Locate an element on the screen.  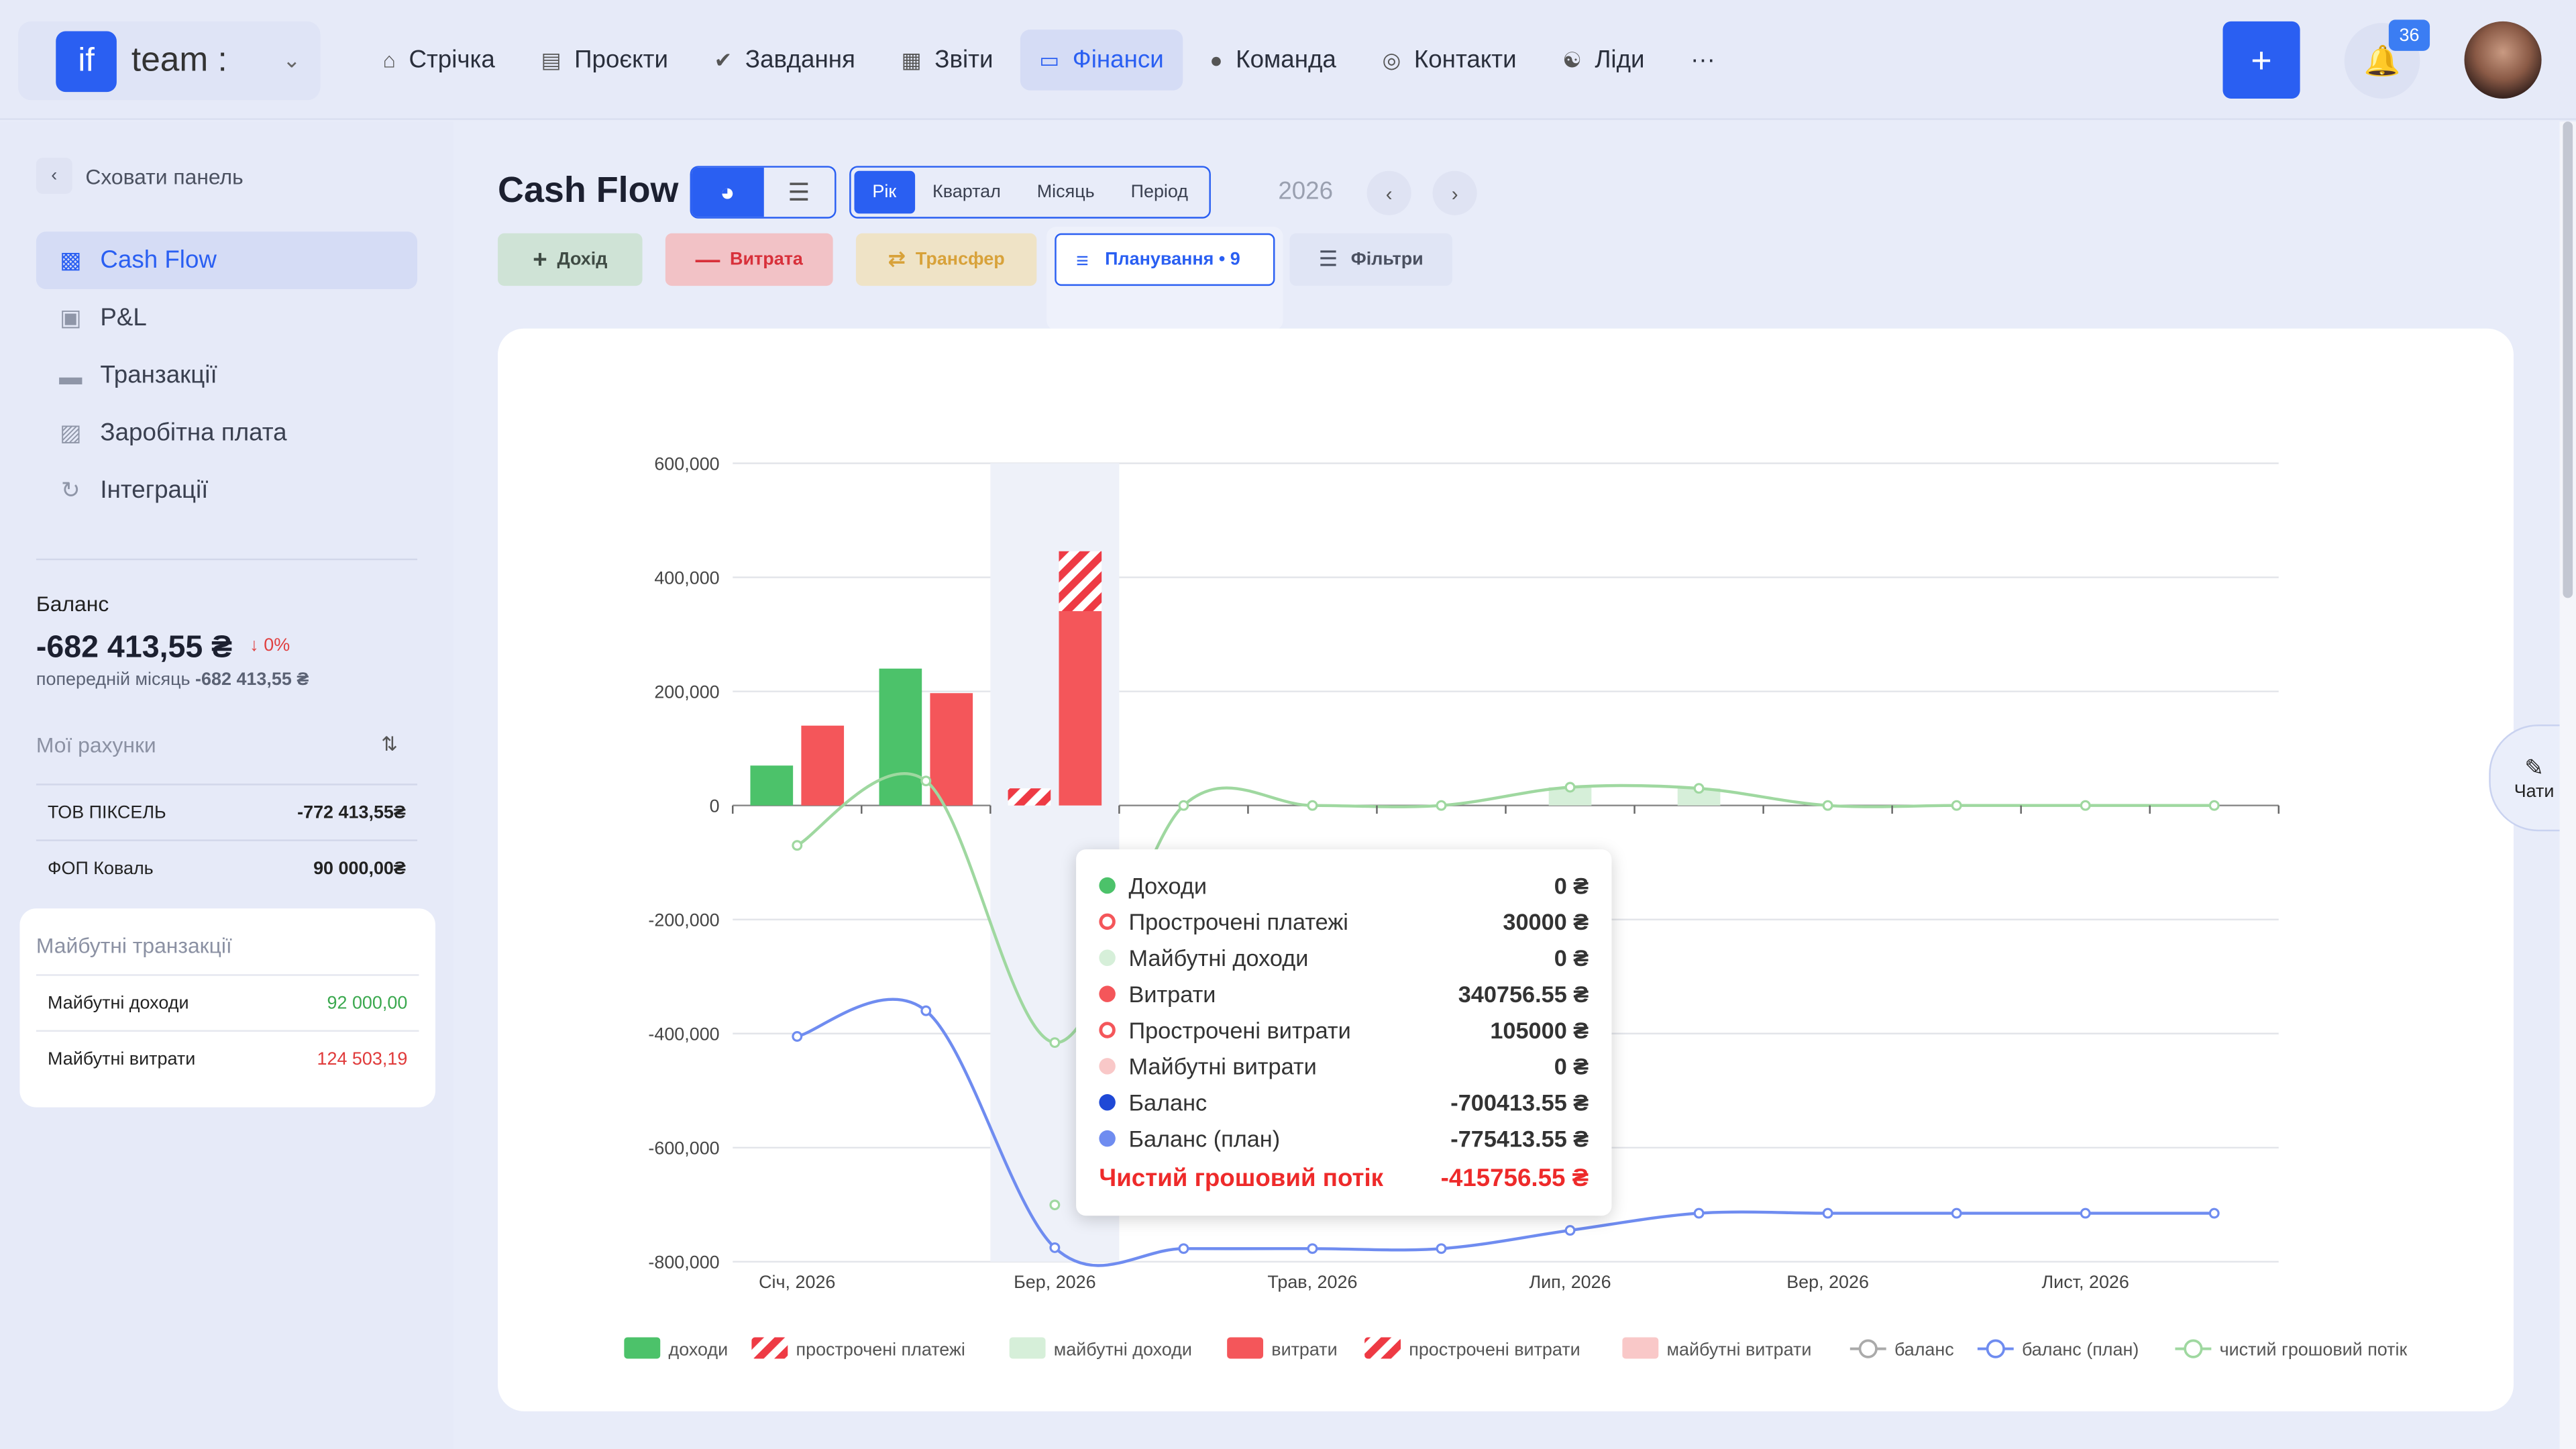
y-tick-label: -200,000 is located at coordinates (683, 920).